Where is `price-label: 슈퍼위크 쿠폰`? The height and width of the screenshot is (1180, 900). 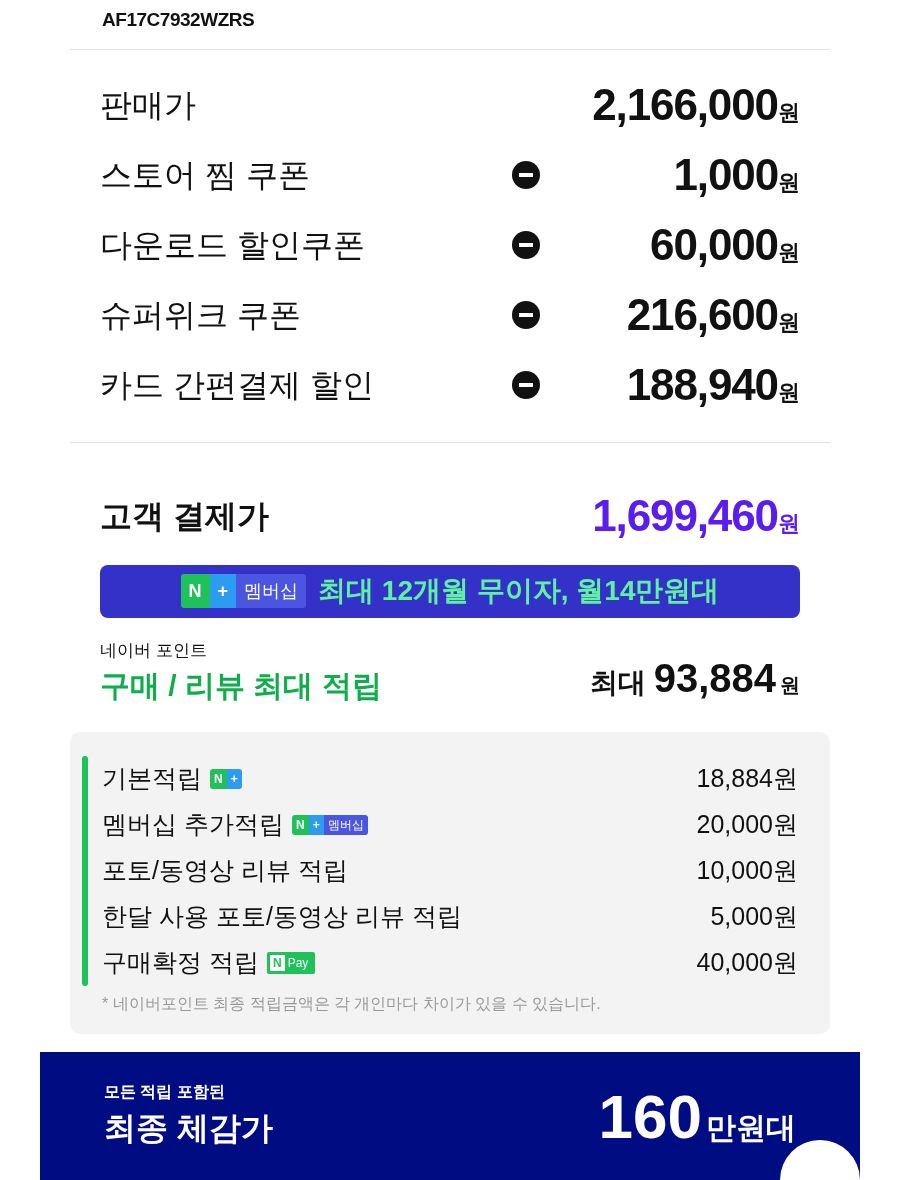
price-label: 슈퍼위크 쿠폰 is located at coordinates (201, 315).